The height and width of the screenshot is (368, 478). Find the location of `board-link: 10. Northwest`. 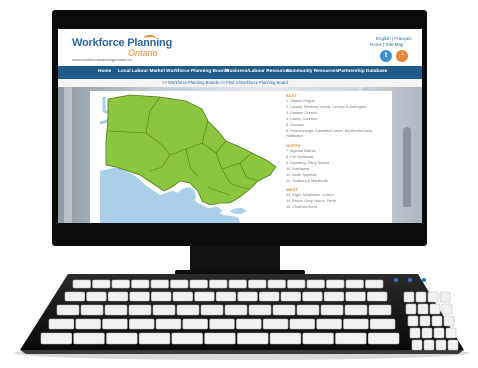

board-link: 10. Northwest is located at coordinates (297, 169).